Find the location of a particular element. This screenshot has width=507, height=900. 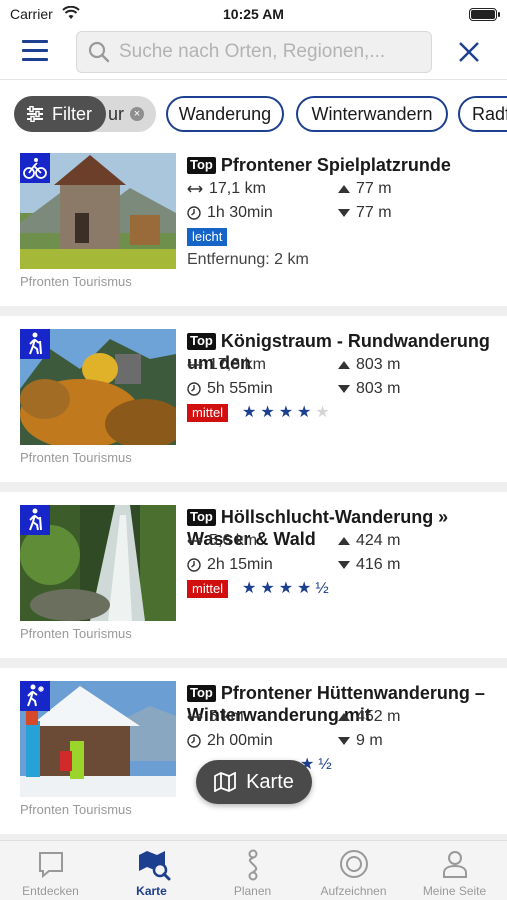

tab-entdecken: Entdecken is located at coordinates (50, 870).